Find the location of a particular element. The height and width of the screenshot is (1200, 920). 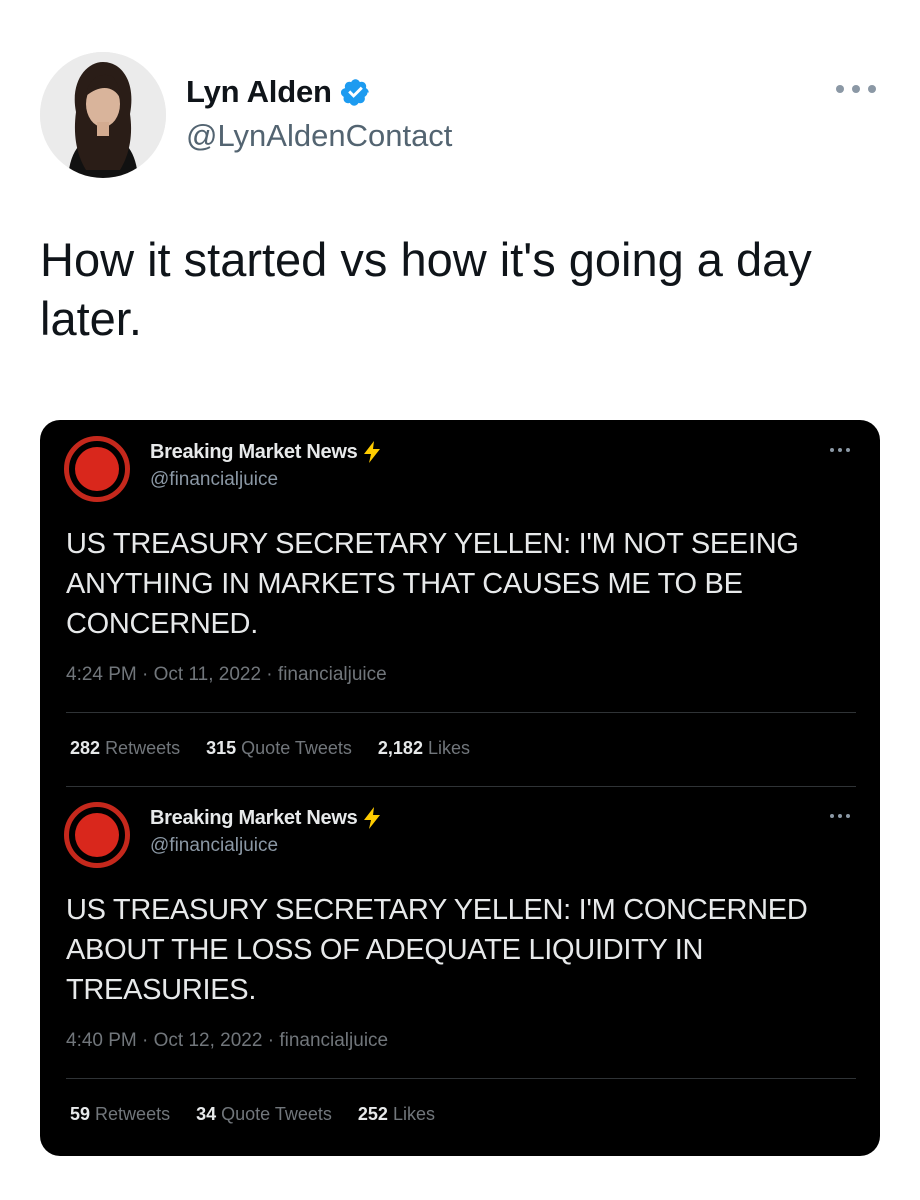

retweet-count: 59 Retweets is located at coordinates (120, 1114).